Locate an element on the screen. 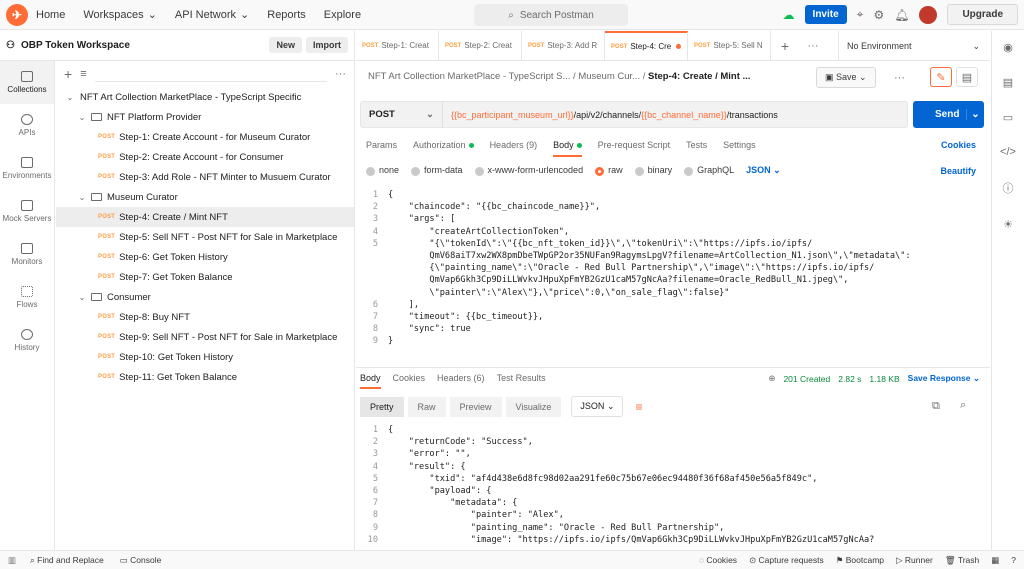  new-tab-button: + is located at coordinates (785, 45).